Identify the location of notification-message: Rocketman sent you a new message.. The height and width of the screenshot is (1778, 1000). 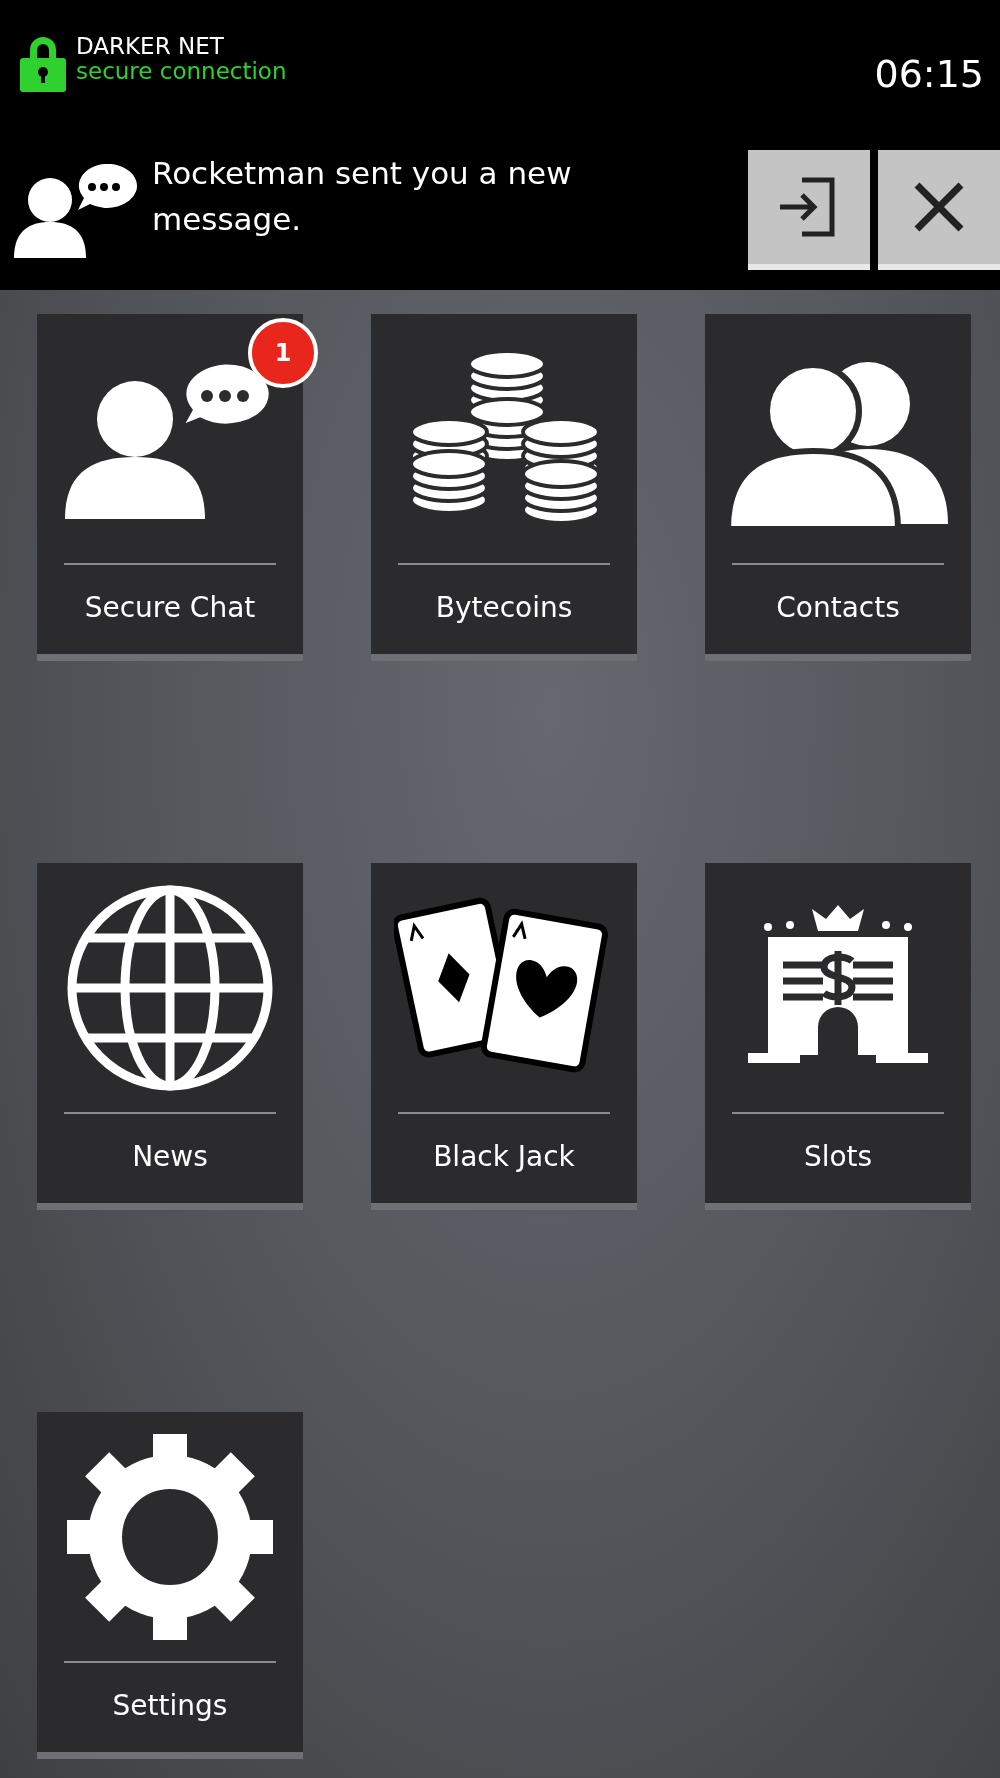
(362, 196).